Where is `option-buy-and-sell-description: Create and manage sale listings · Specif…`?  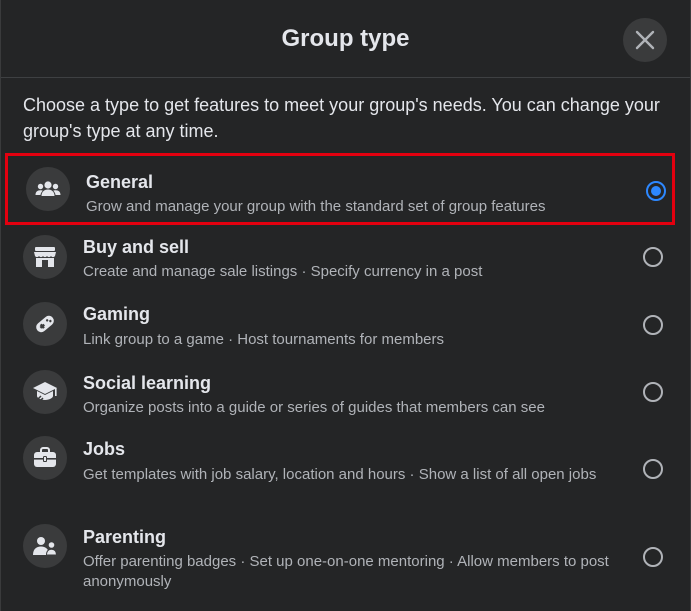
option-buy-and-sell-description: Create and manage sale listings · Specif… is located at coordinates (283, 271).